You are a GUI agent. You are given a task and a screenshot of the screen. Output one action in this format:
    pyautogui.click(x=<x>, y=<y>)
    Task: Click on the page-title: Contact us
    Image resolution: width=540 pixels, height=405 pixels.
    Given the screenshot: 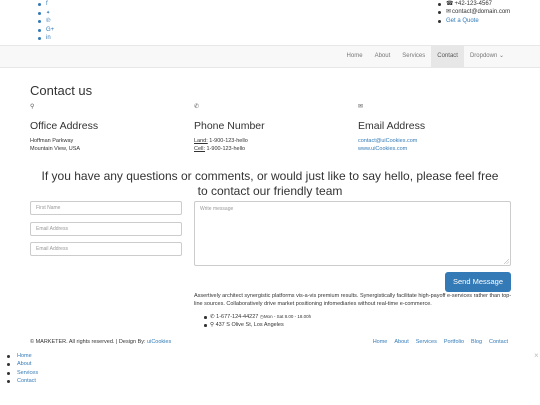 What is the action you would take?
    pyautogui.click(x=61, y=90)
    